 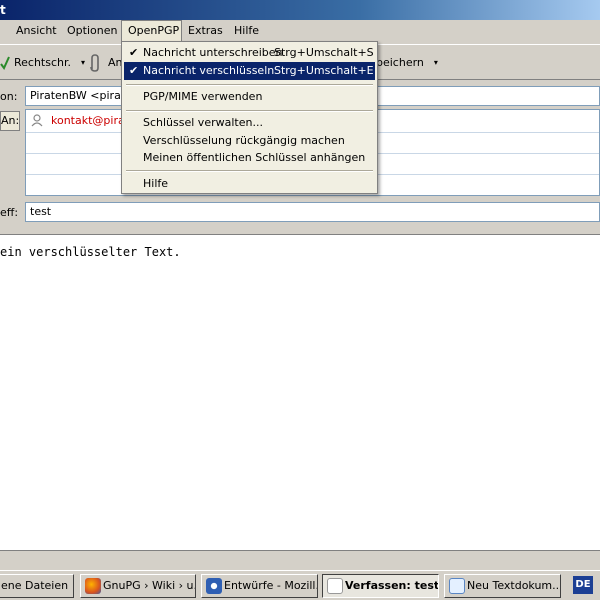 What do you see at coordinates (93, 586) in the screenshot?
I see `firefox-icon` at bounding box center [93, 586].